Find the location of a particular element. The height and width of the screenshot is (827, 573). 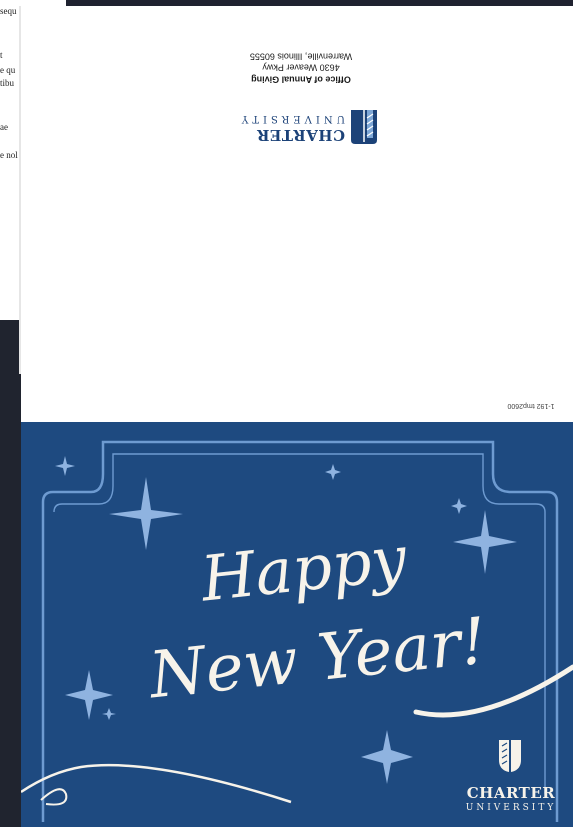

background-text-line: e qu is located at coordinates (8, 70).